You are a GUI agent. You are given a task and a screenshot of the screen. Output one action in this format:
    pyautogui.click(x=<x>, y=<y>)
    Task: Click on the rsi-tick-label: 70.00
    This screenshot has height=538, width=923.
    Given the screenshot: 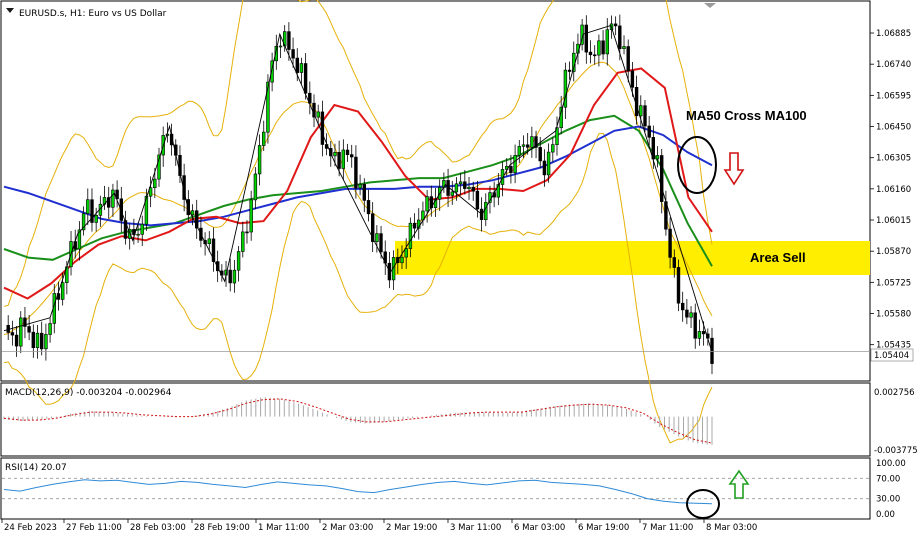 What is the action you would take?
    pyautogui.click(x=888, y=479)
    